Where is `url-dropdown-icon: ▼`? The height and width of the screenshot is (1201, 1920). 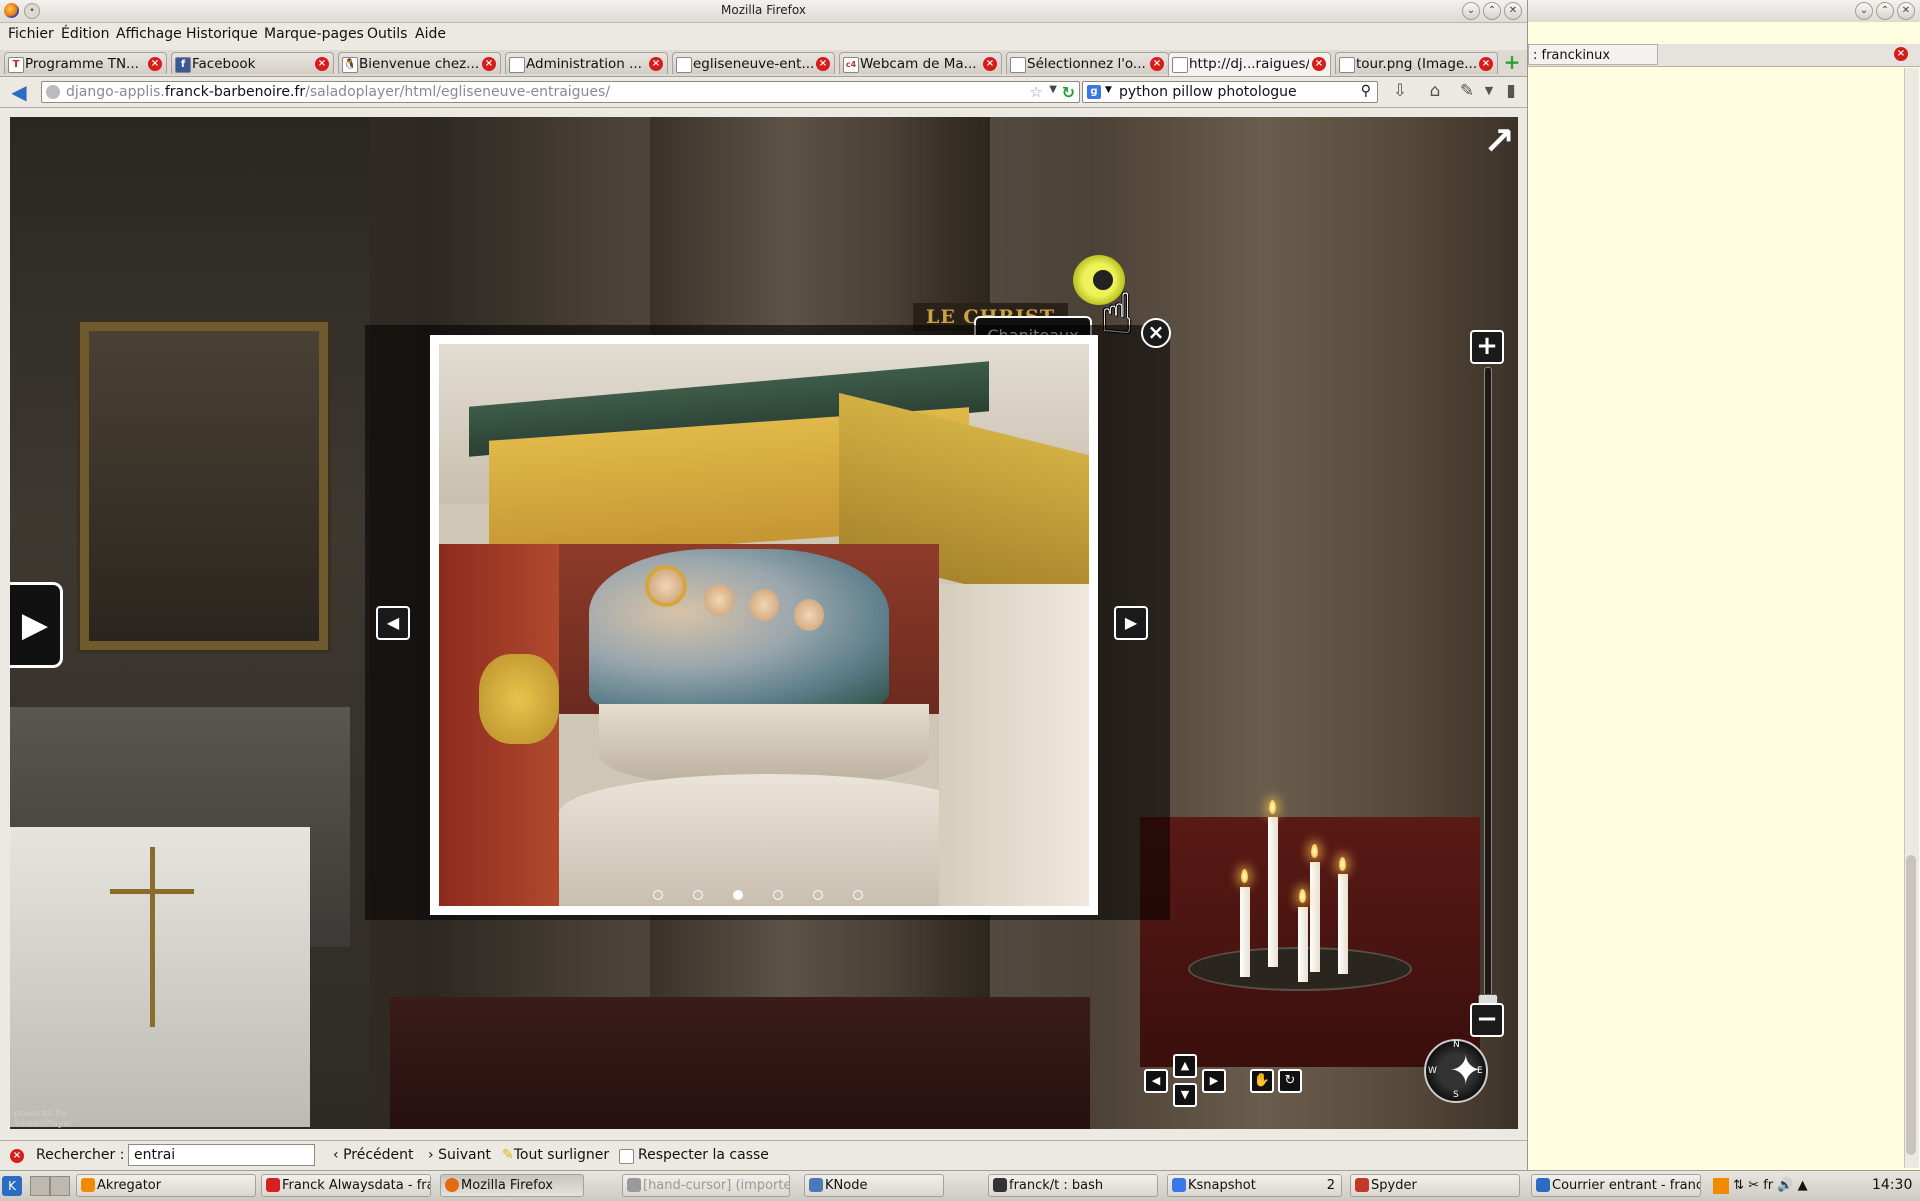
url-dropdown-icon: ▼ is located at coordinates (1053, 89).